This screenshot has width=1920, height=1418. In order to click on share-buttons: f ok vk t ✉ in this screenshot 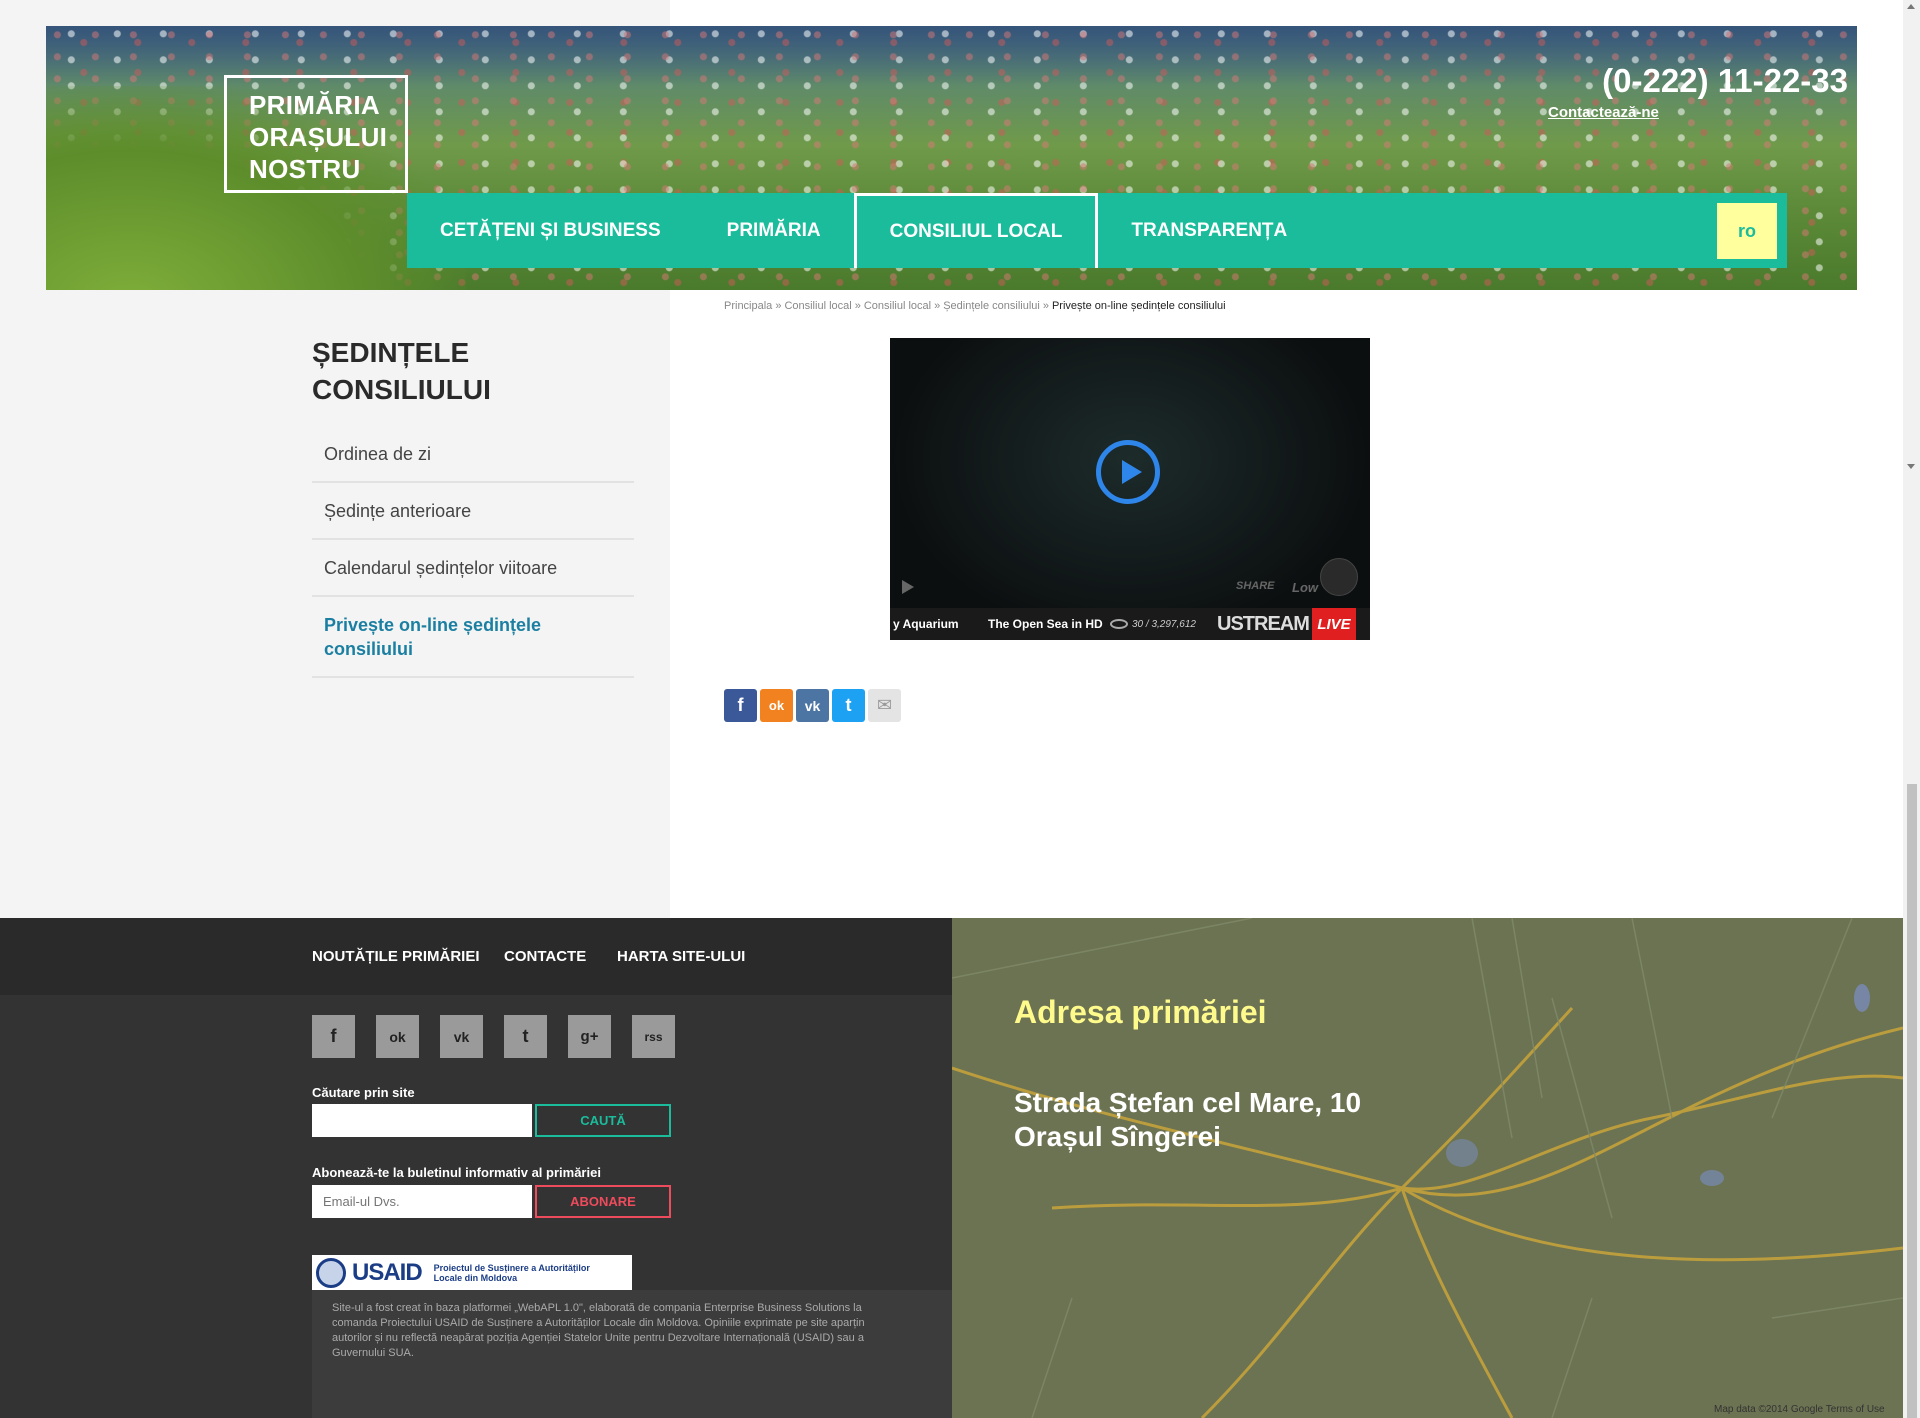, I will do `click(812, 705)`.